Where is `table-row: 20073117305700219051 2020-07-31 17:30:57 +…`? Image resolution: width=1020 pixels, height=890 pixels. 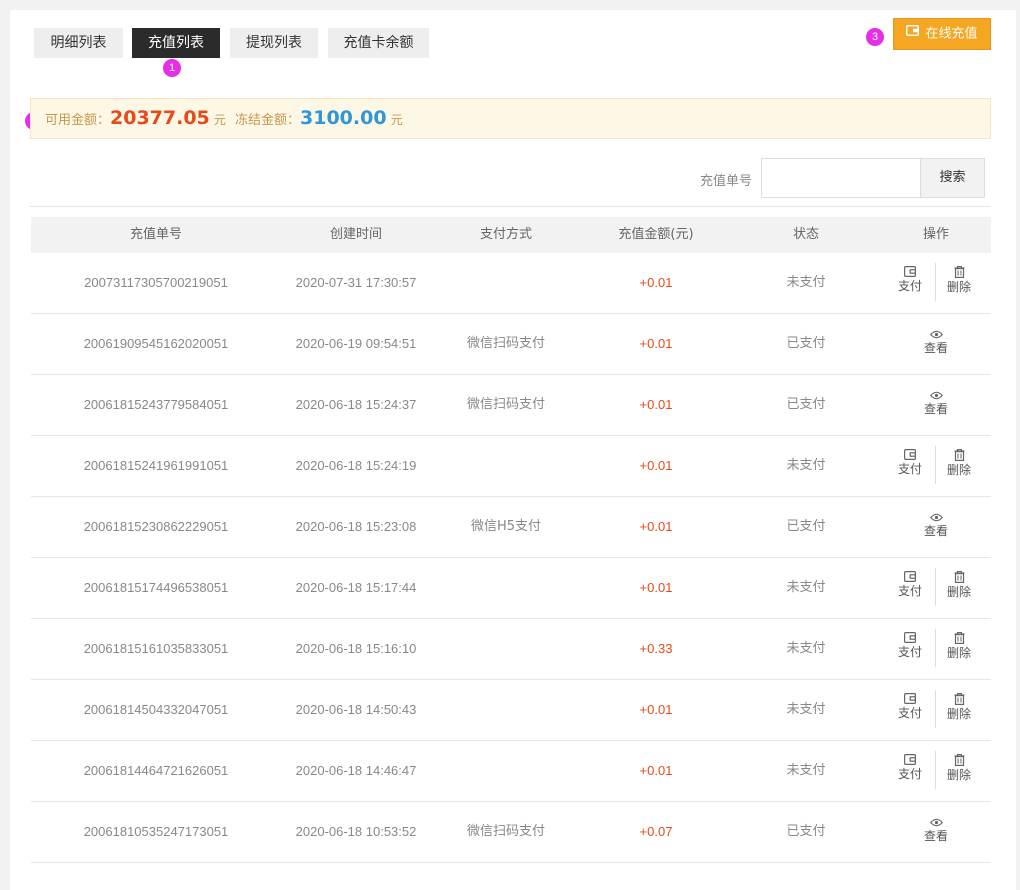
table-row: 20073117305700219051 2020-07-31 17:30:57 +… is located at coordinates (511, 283).